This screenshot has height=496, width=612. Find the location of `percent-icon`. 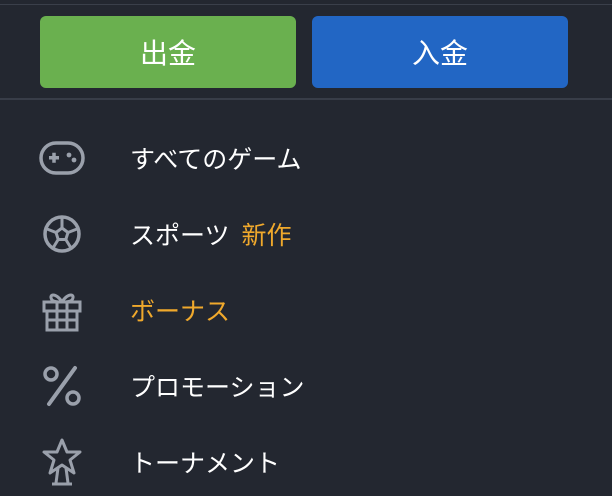

percent-icon is located at coordinates (62, 386).